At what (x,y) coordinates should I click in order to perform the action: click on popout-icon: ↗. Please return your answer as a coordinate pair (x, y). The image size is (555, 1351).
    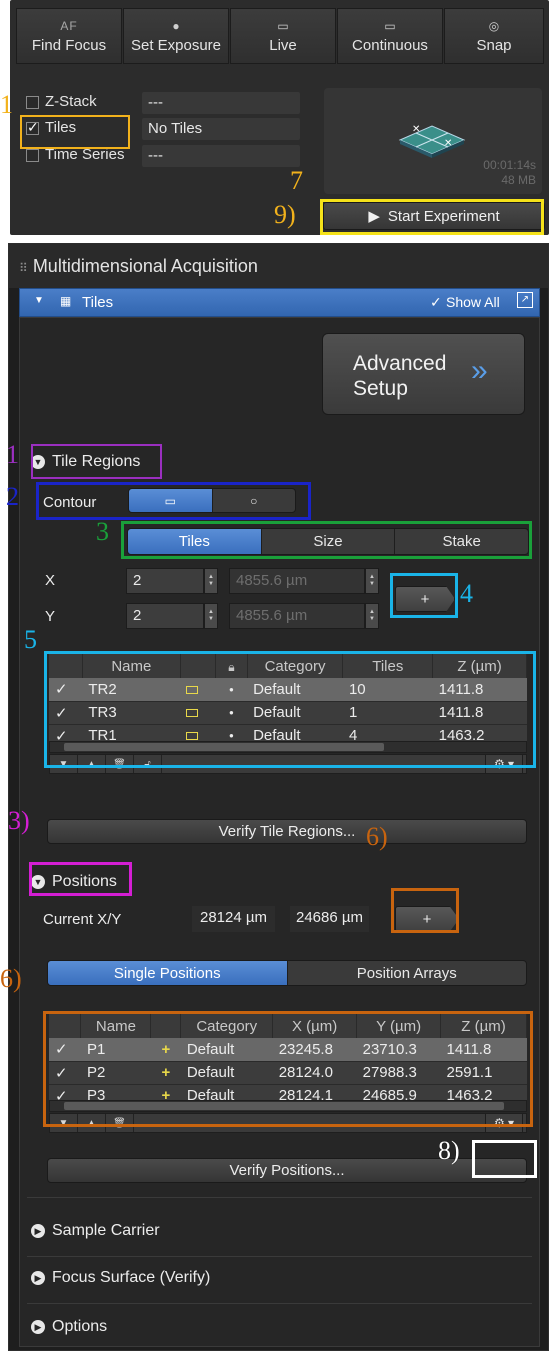
    Looking at the image, I should click on (525, 300).